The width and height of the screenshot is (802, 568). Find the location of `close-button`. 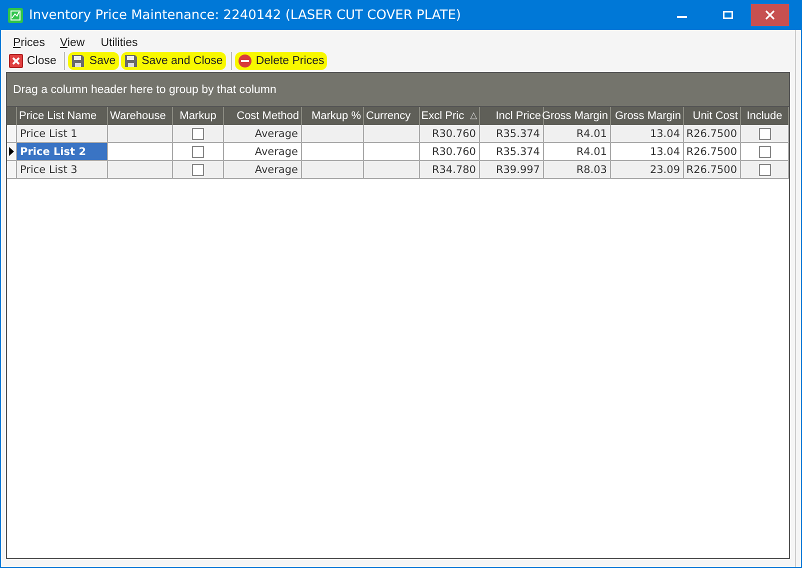

close-button is located at coordinates (770, 15).